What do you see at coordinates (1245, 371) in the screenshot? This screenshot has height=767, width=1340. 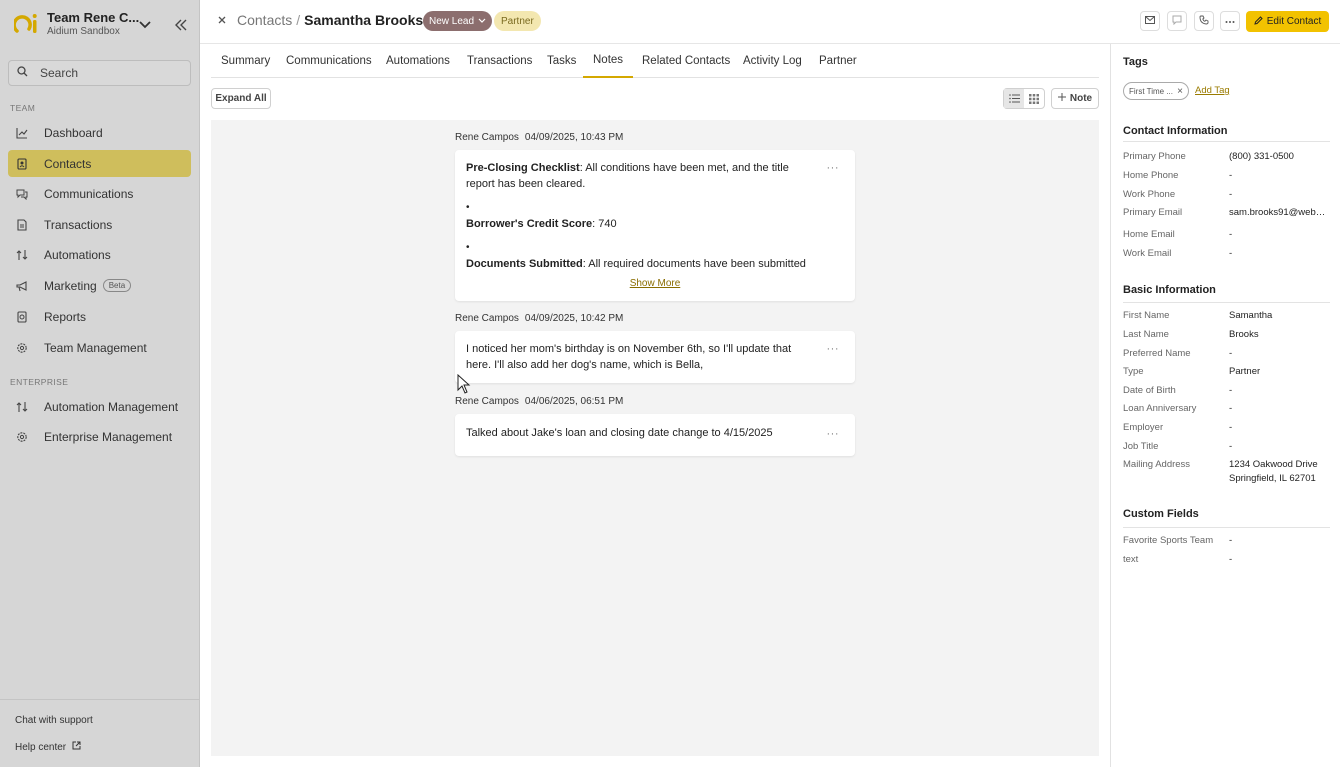 I see `field-value: Partner` at bounding box center [1245, 371].